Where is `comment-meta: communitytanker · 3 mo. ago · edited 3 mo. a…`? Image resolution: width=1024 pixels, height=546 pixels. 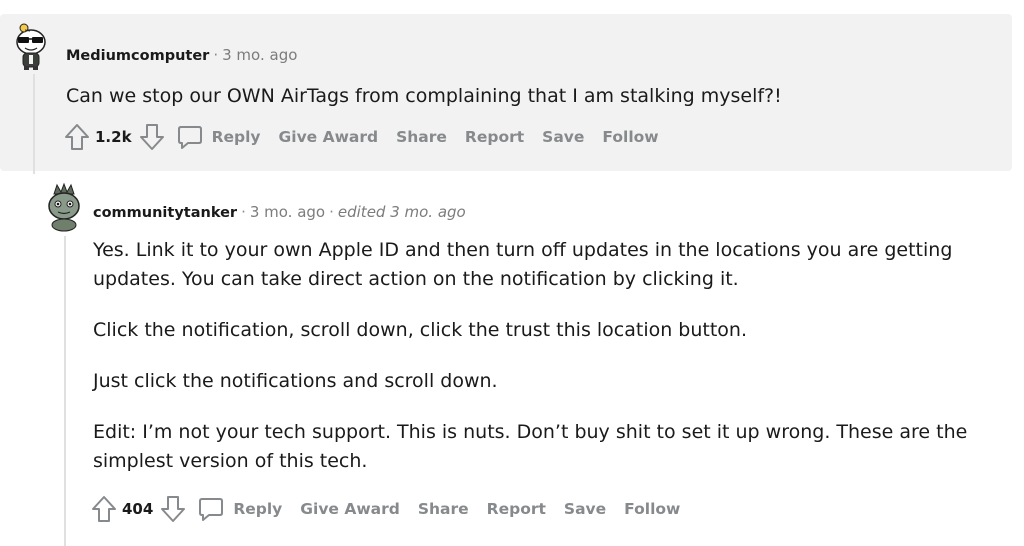
comment-meta: communitytanker · 3 mo. ago · edited 3 mo. a… is located at coordinates (279, 212).